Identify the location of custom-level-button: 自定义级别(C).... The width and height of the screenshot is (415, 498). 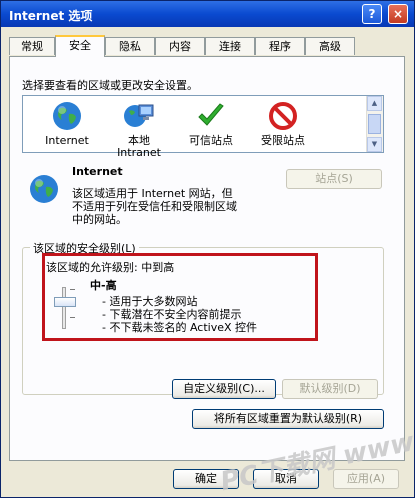
(224, 389).